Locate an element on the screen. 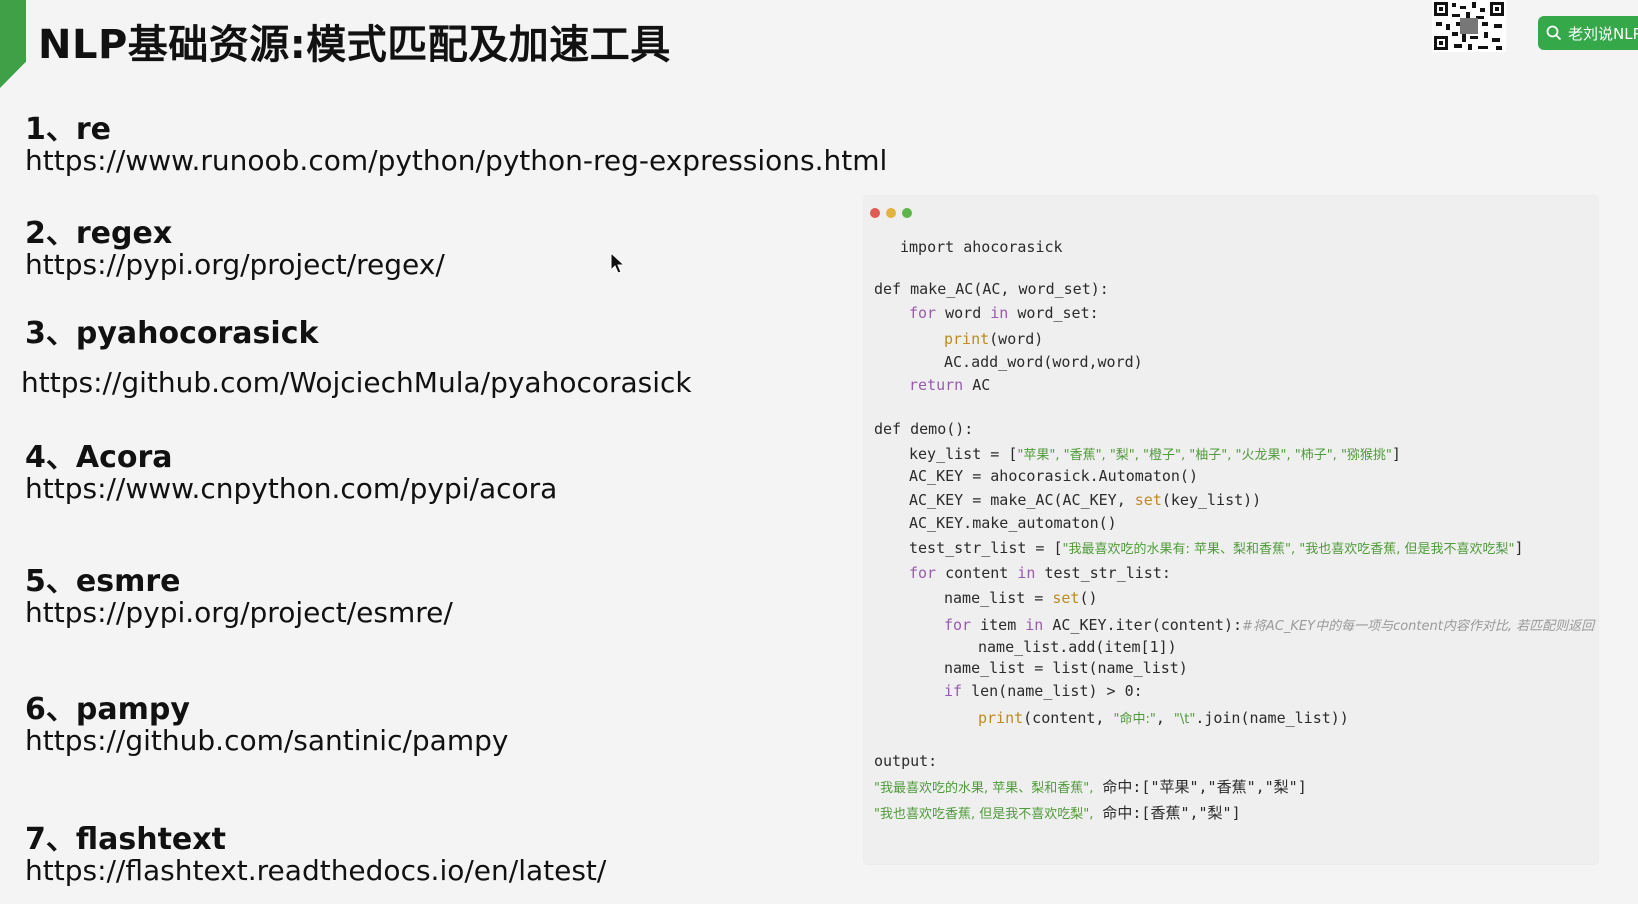 The image size is (1638, 904). resource-title: 4、Acora is located at coordinates (99, 457).